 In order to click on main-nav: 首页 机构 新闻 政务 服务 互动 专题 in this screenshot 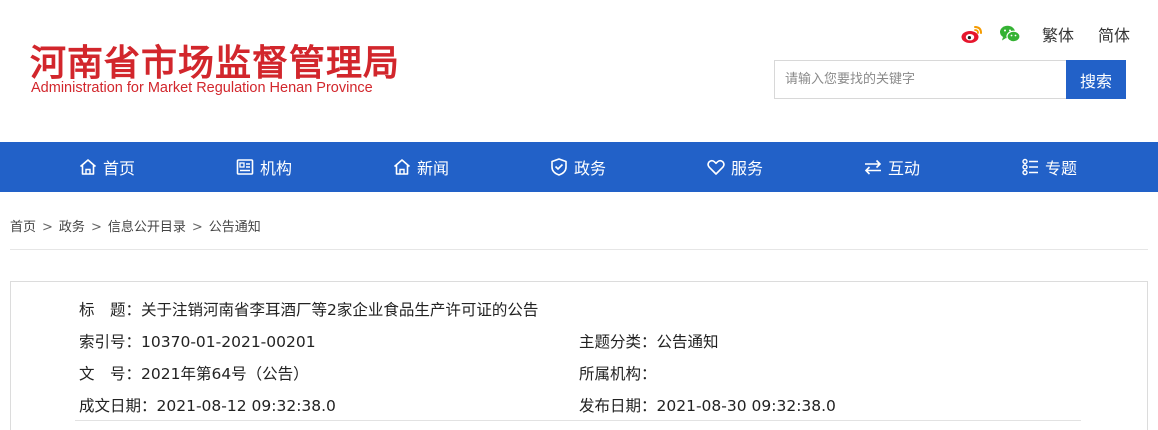, I will do `click(579, 167)`.